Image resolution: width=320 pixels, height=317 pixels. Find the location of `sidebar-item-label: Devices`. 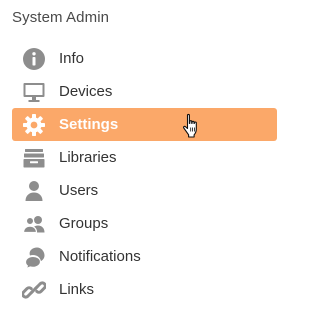

sidebar-item-label: Devices is located at coordinates (86, 91).